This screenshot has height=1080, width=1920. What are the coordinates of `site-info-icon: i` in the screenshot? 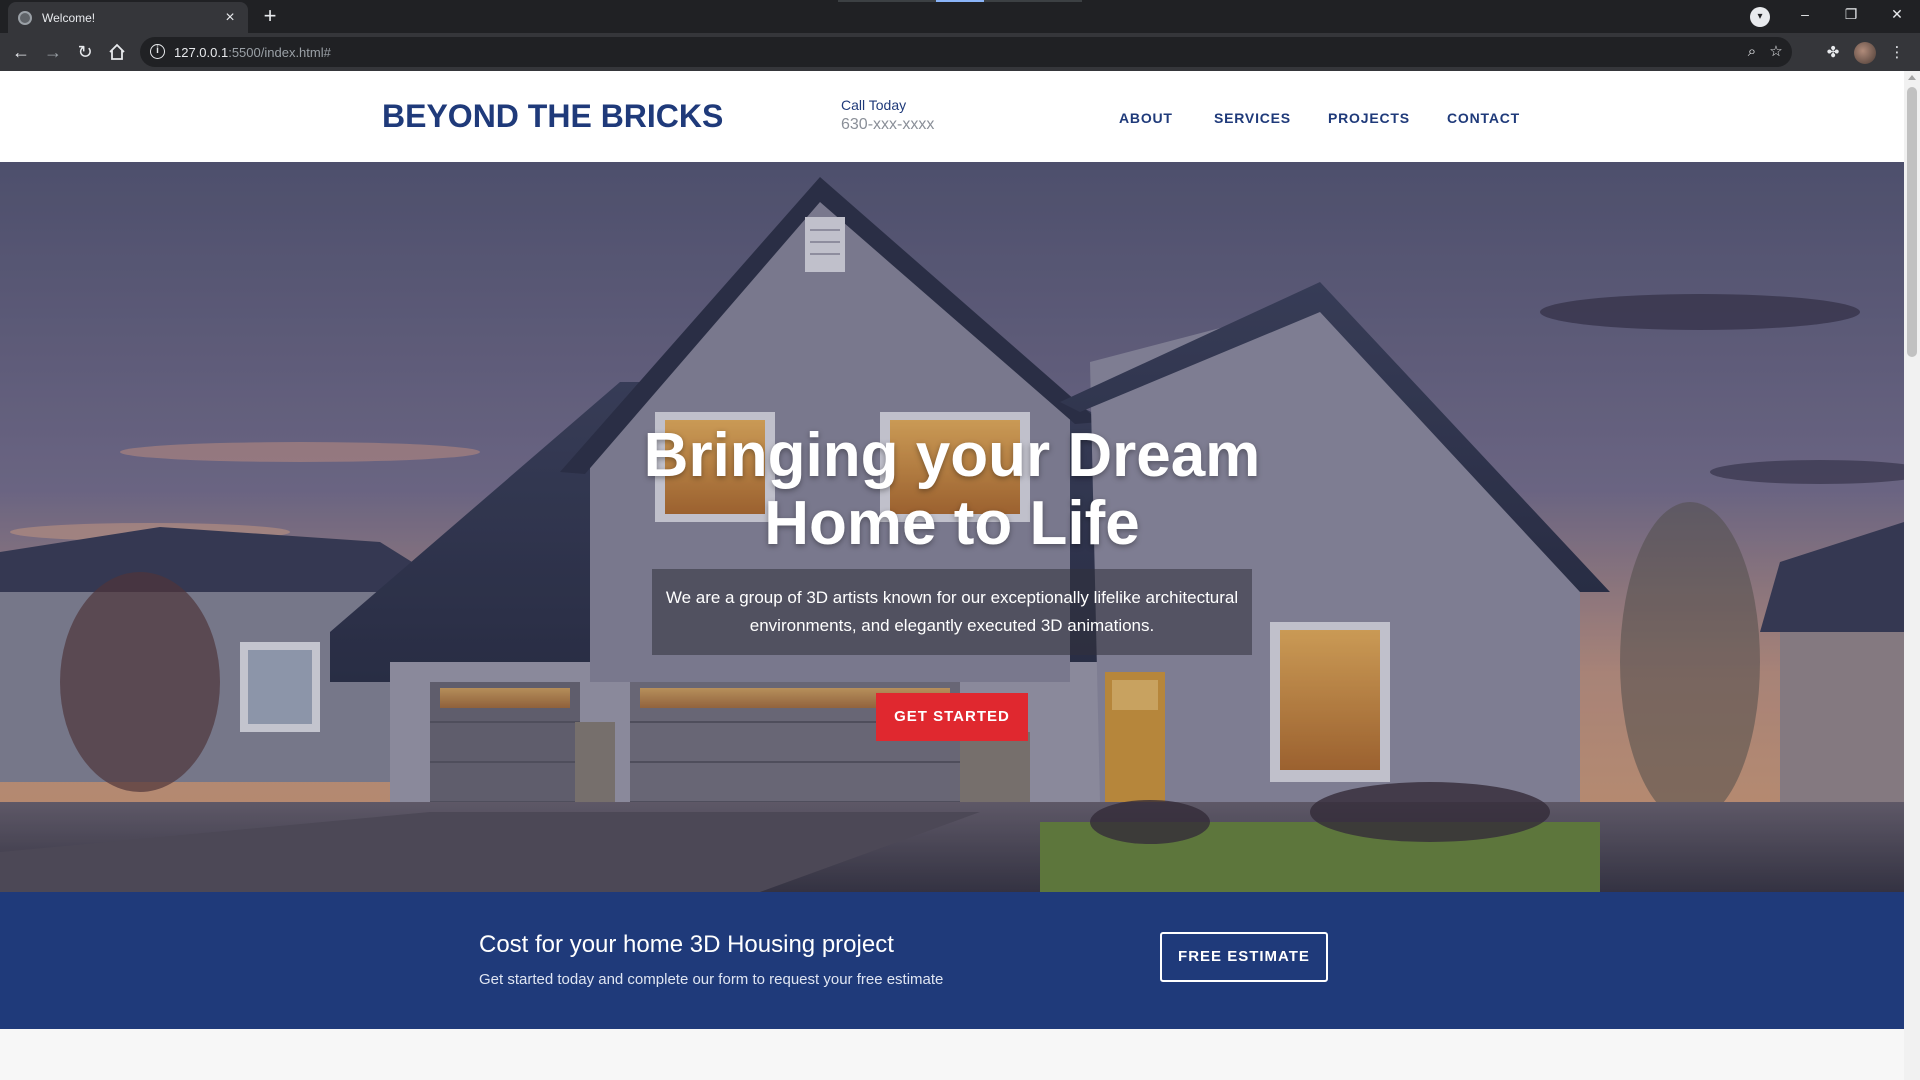 It's located at (157, 51).